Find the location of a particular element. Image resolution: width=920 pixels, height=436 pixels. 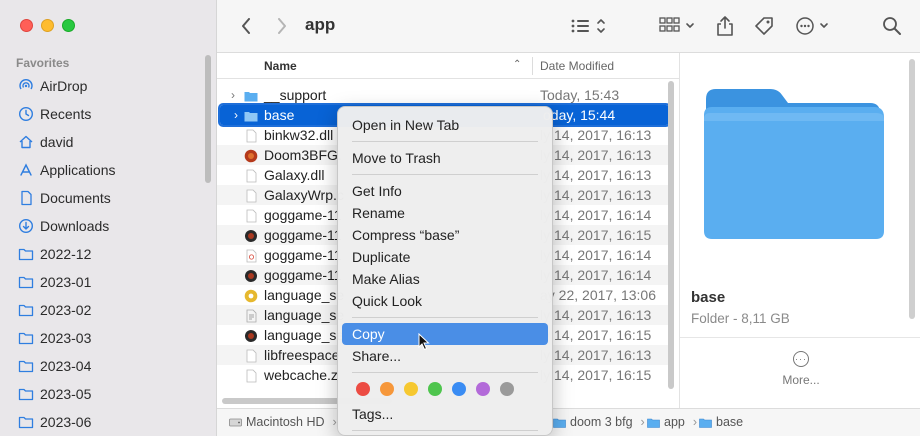

group-button is located at coordinates (678, 26).